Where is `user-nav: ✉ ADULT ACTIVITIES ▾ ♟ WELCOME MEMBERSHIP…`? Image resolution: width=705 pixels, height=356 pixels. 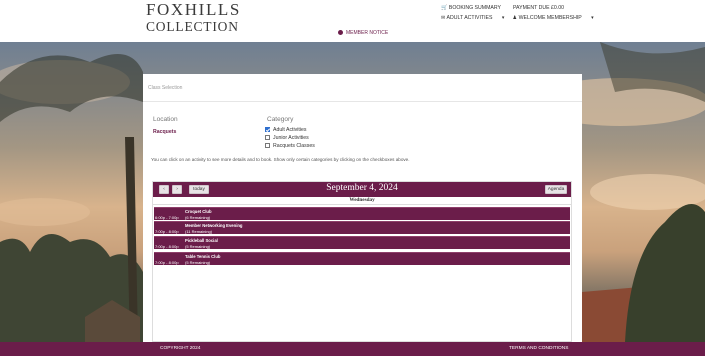
user-nav: ✉ ADULT ACTIVITIES ▾ ♟ WELCOME MEMBERSHIP… is located at coordinates (521, 18).